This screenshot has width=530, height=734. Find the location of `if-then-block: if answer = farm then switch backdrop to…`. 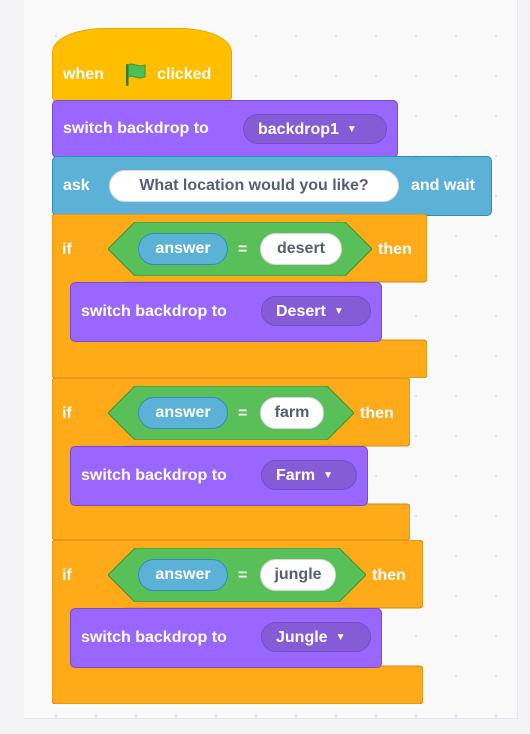

if-then-block: if answer = farm then switch backdrop to… is located at coordinates (231, 459).